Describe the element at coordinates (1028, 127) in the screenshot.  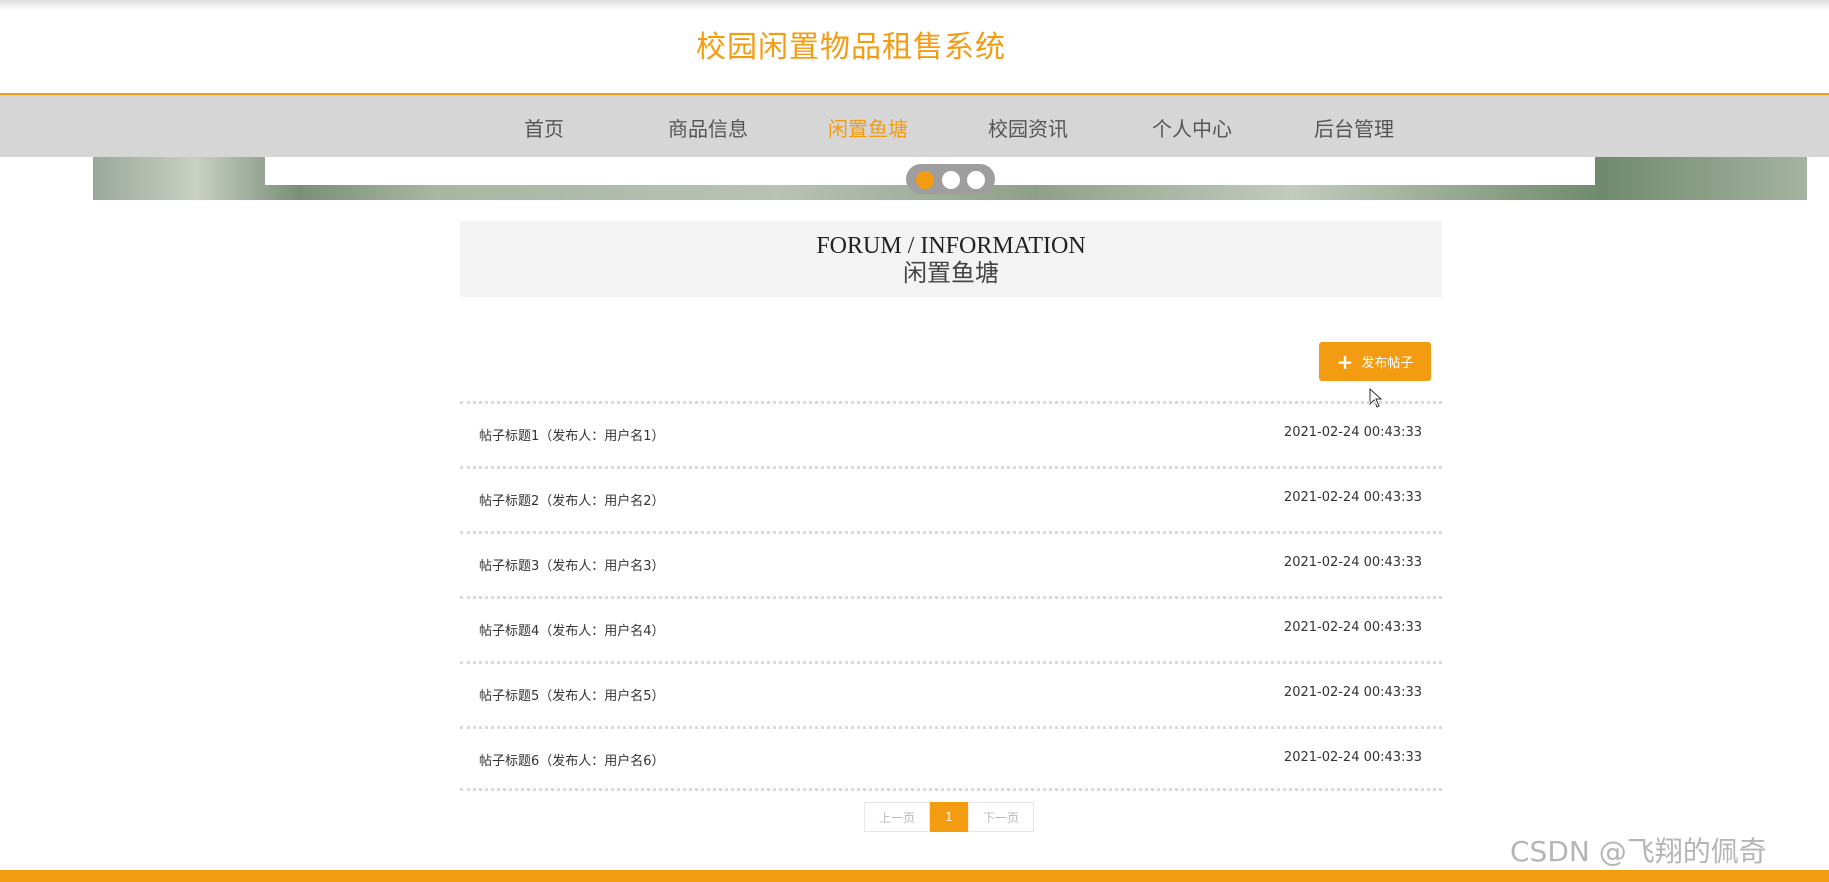
I see `nav-item-campus-news: 校园资讯` at that location.